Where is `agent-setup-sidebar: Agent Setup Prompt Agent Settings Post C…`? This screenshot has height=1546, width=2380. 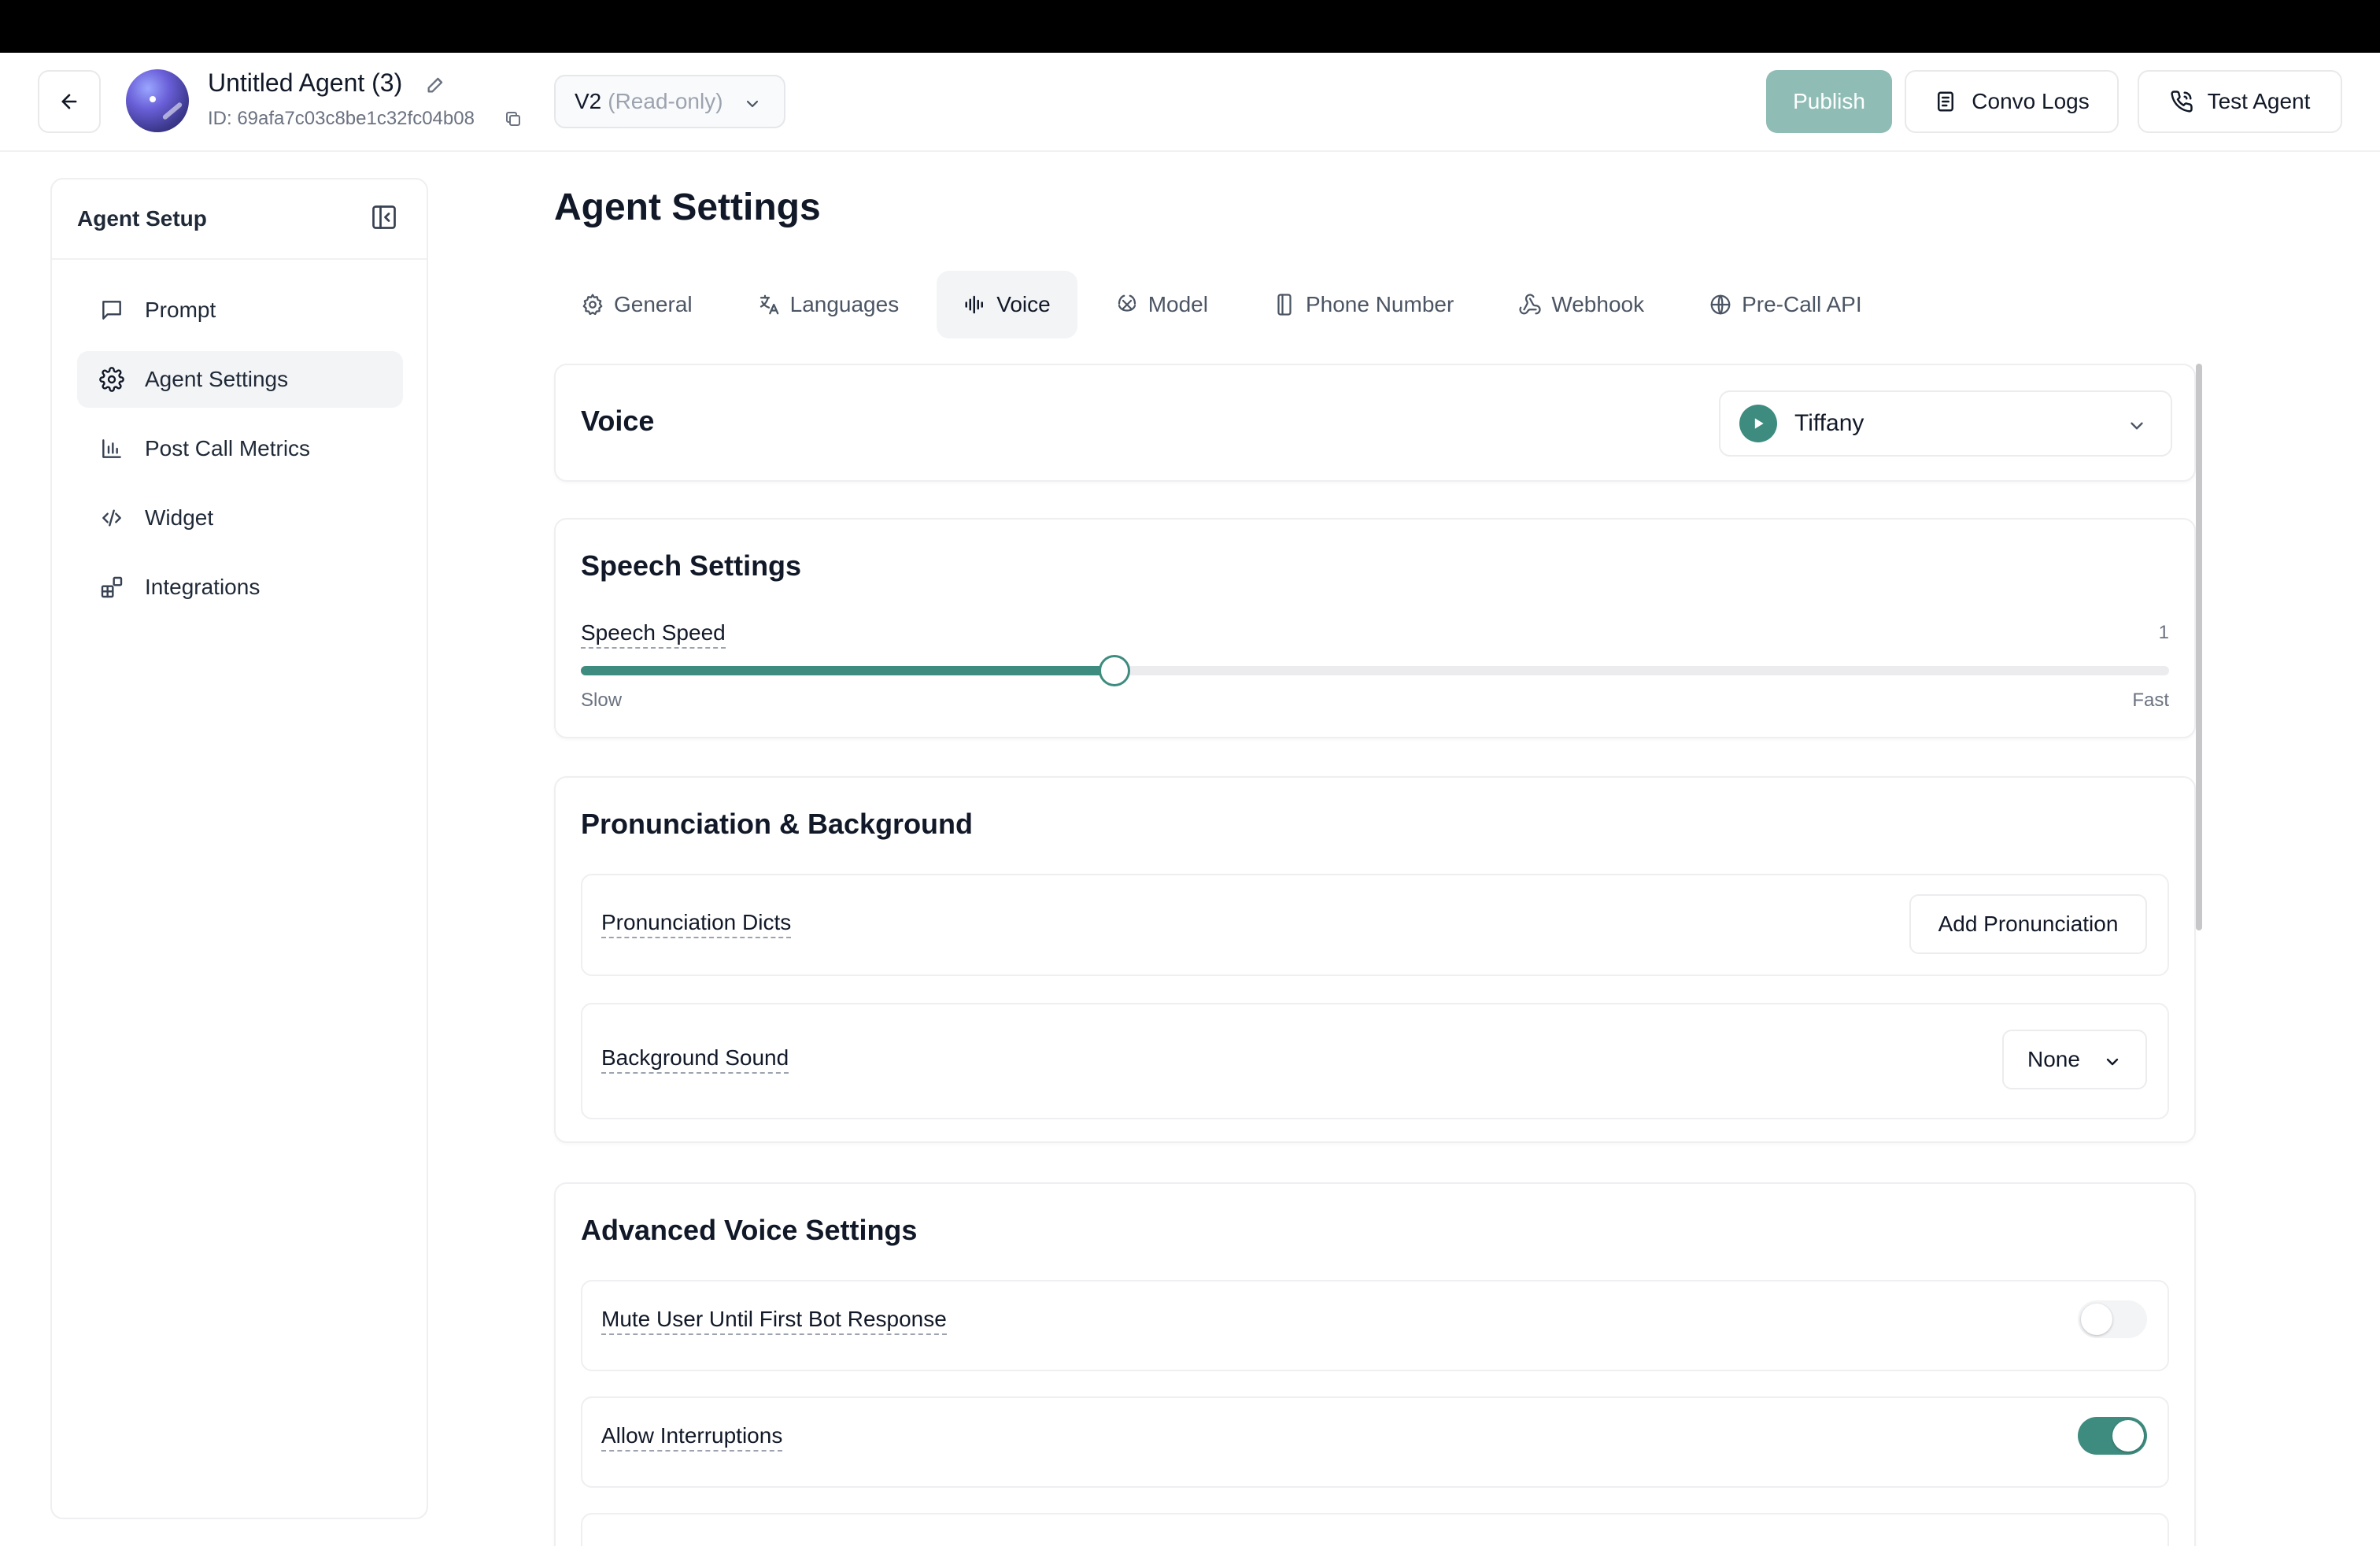 agent-setup-sidebar: Agent Setup Prompt Agent Settings Post C… is located at coordinates (239, 848).